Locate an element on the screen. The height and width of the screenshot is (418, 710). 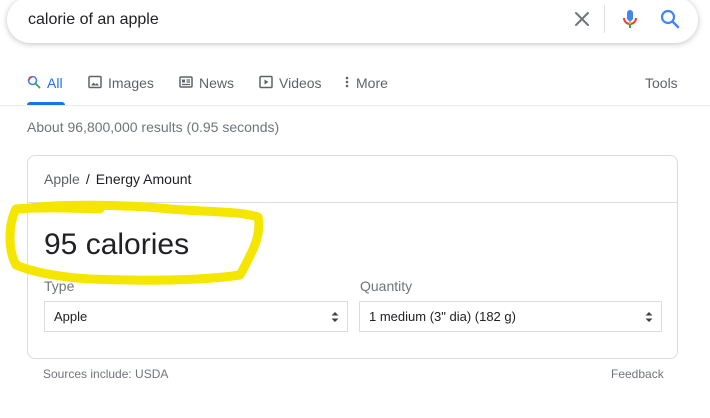
tab-all: All is located at coordinates (45, 83).